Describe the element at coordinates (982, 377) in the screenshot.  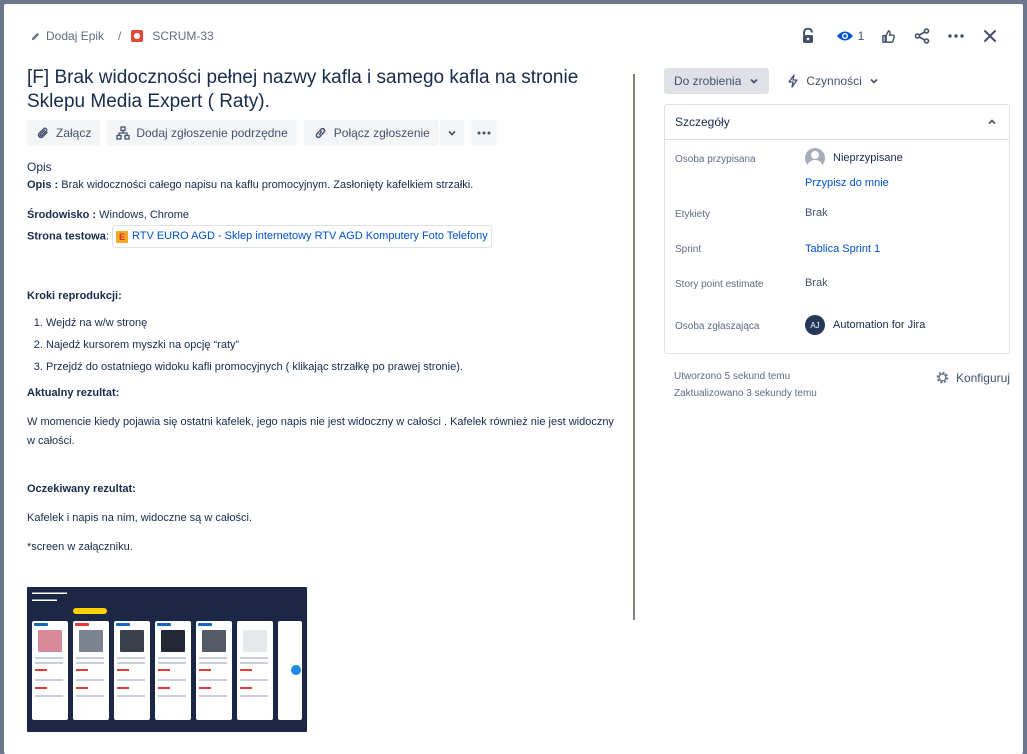
I see `configure-label: Konfiguruj` at that location.